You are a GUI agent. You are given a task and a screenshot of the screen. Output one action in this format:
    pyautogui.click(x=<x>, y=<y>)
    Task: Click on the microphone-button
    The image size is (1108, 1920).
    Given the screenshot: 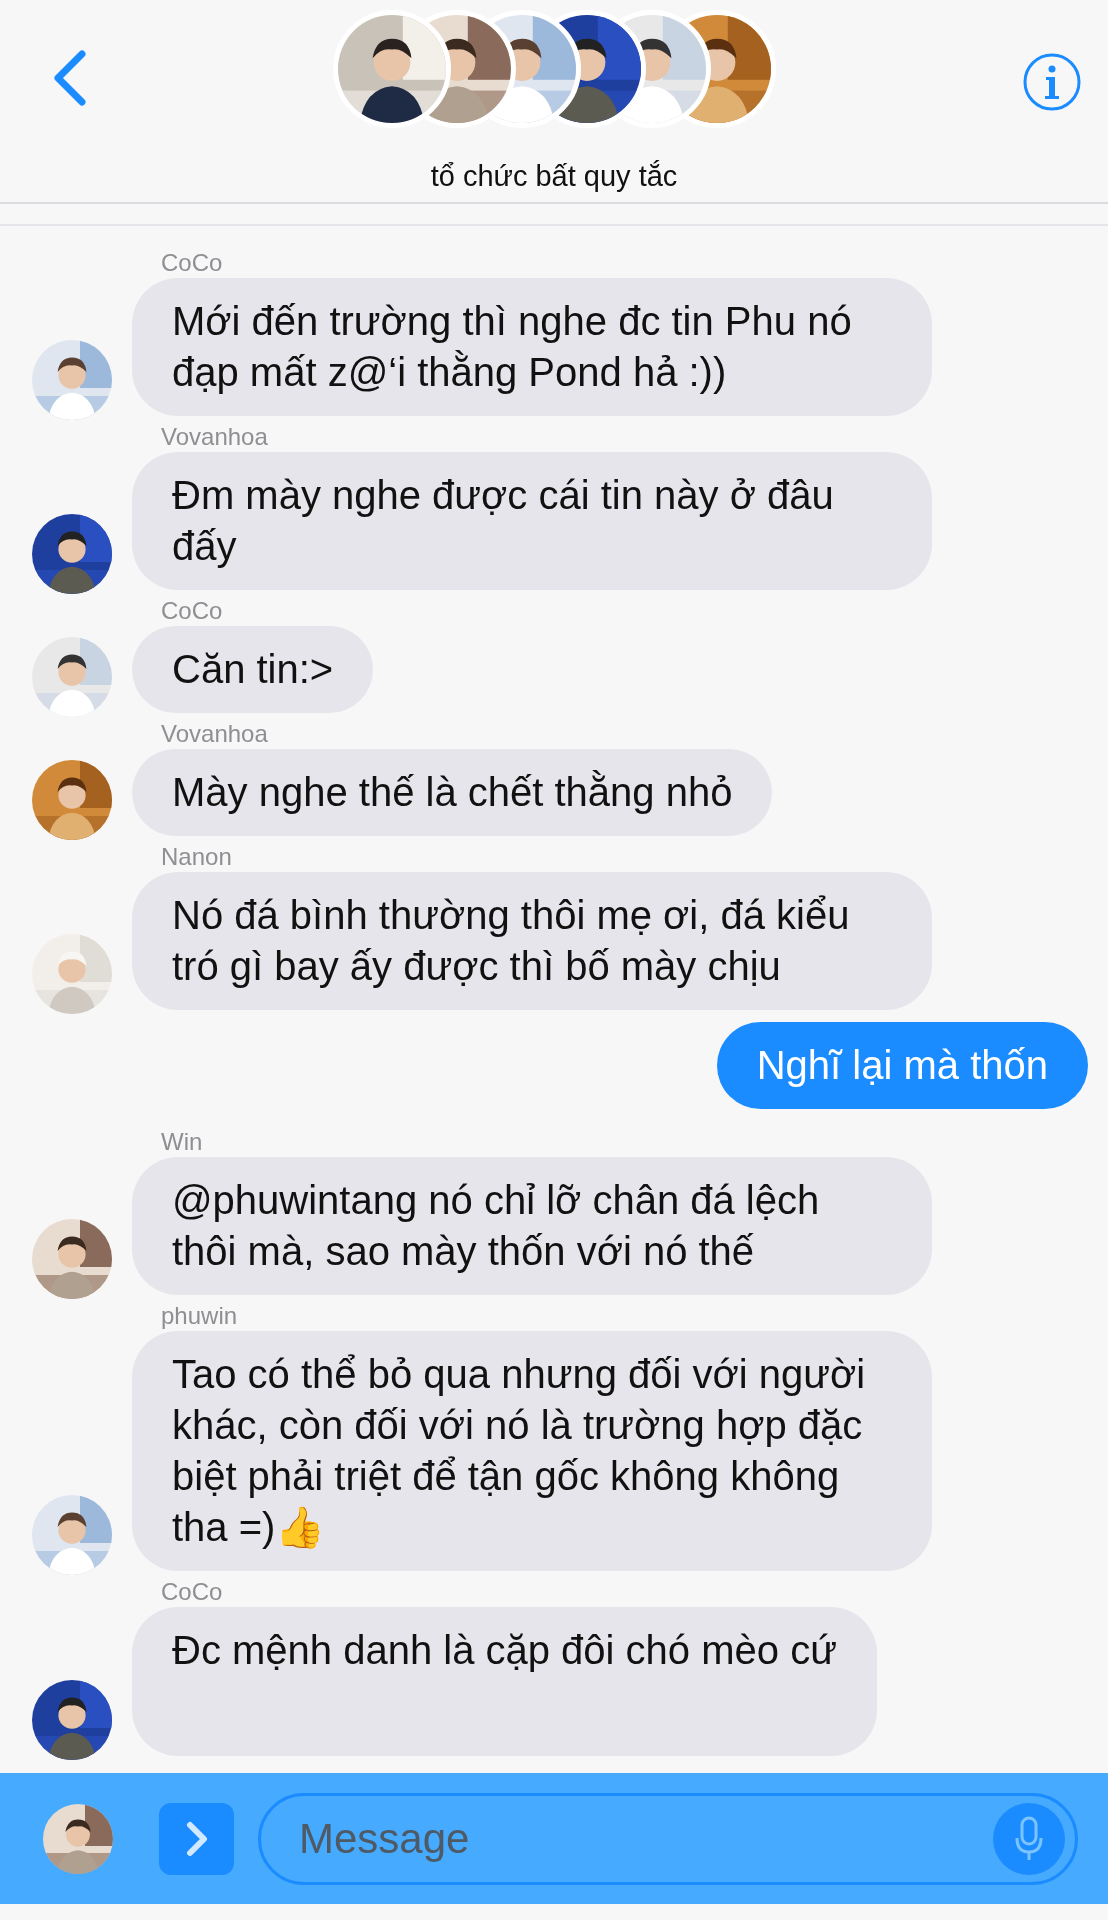 What is the action you would take?
    pyautogui.click(x=1029, y=1838)
    